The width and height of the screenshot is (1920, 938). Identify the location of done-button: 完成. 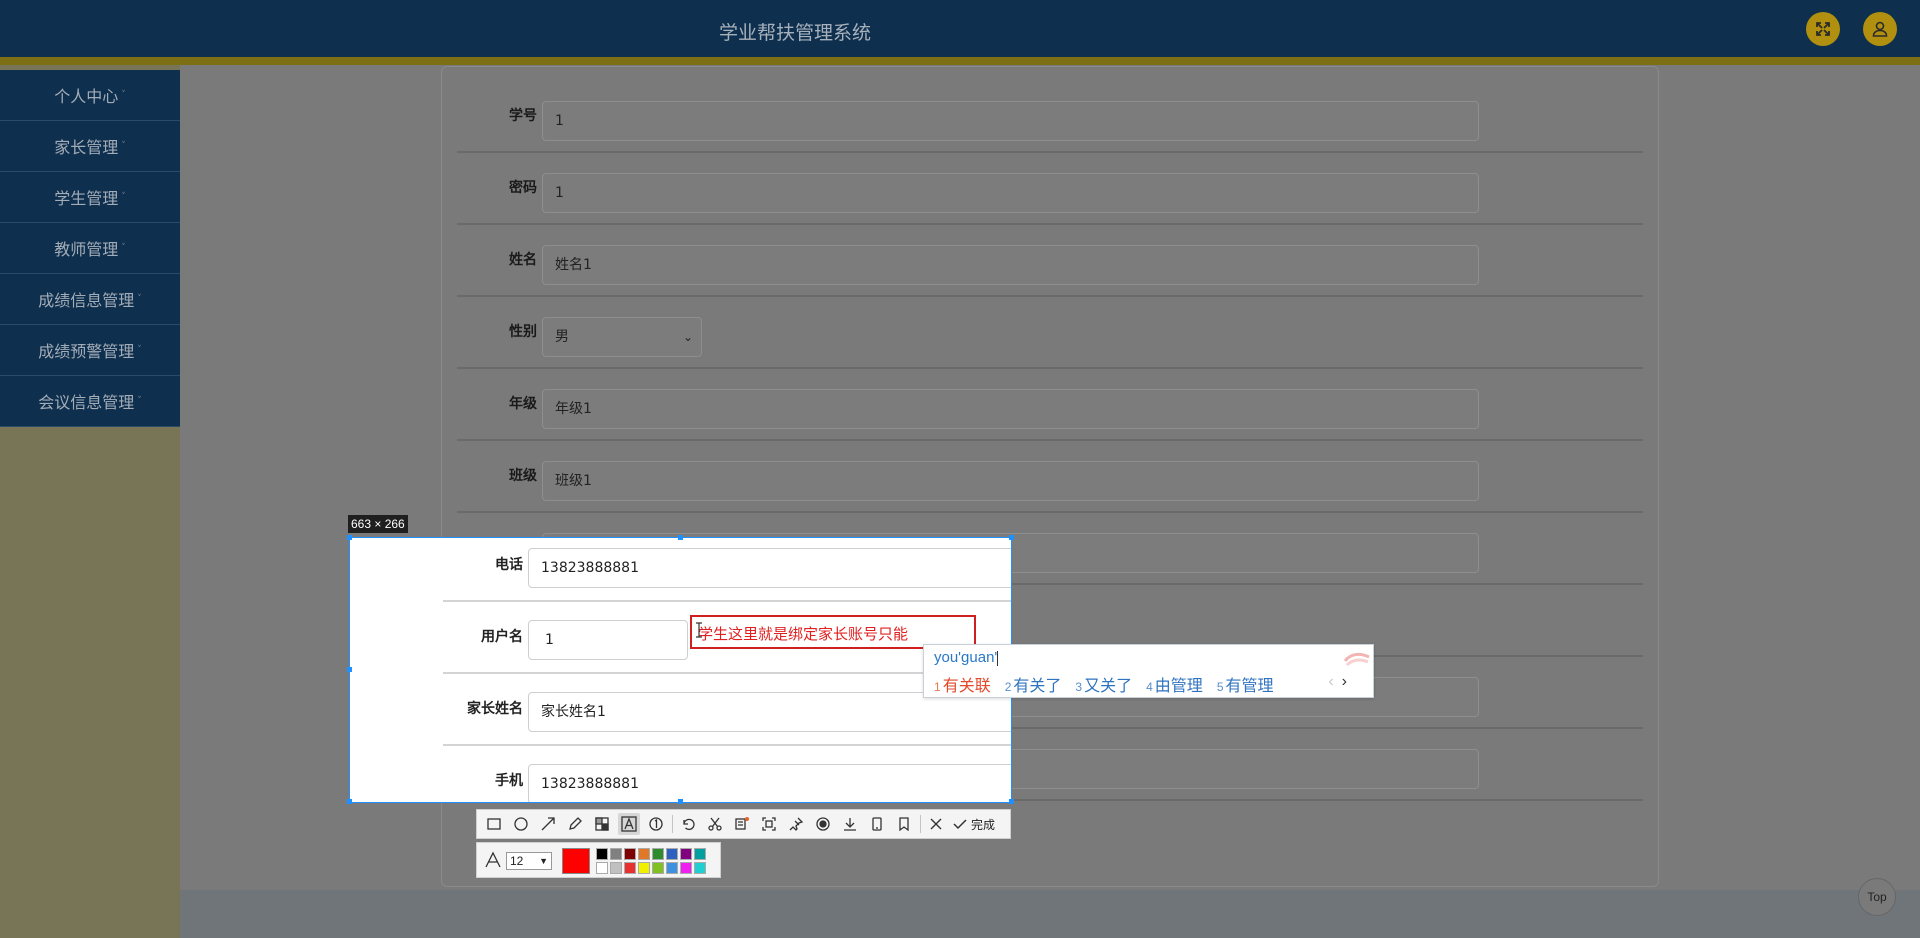
(973, 824).